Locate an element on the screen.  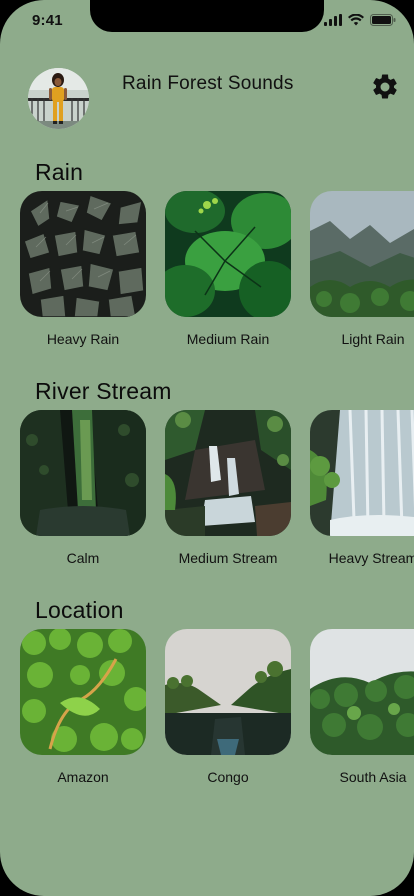
location-card-congo: Congo is located at coordinates (228, 707).